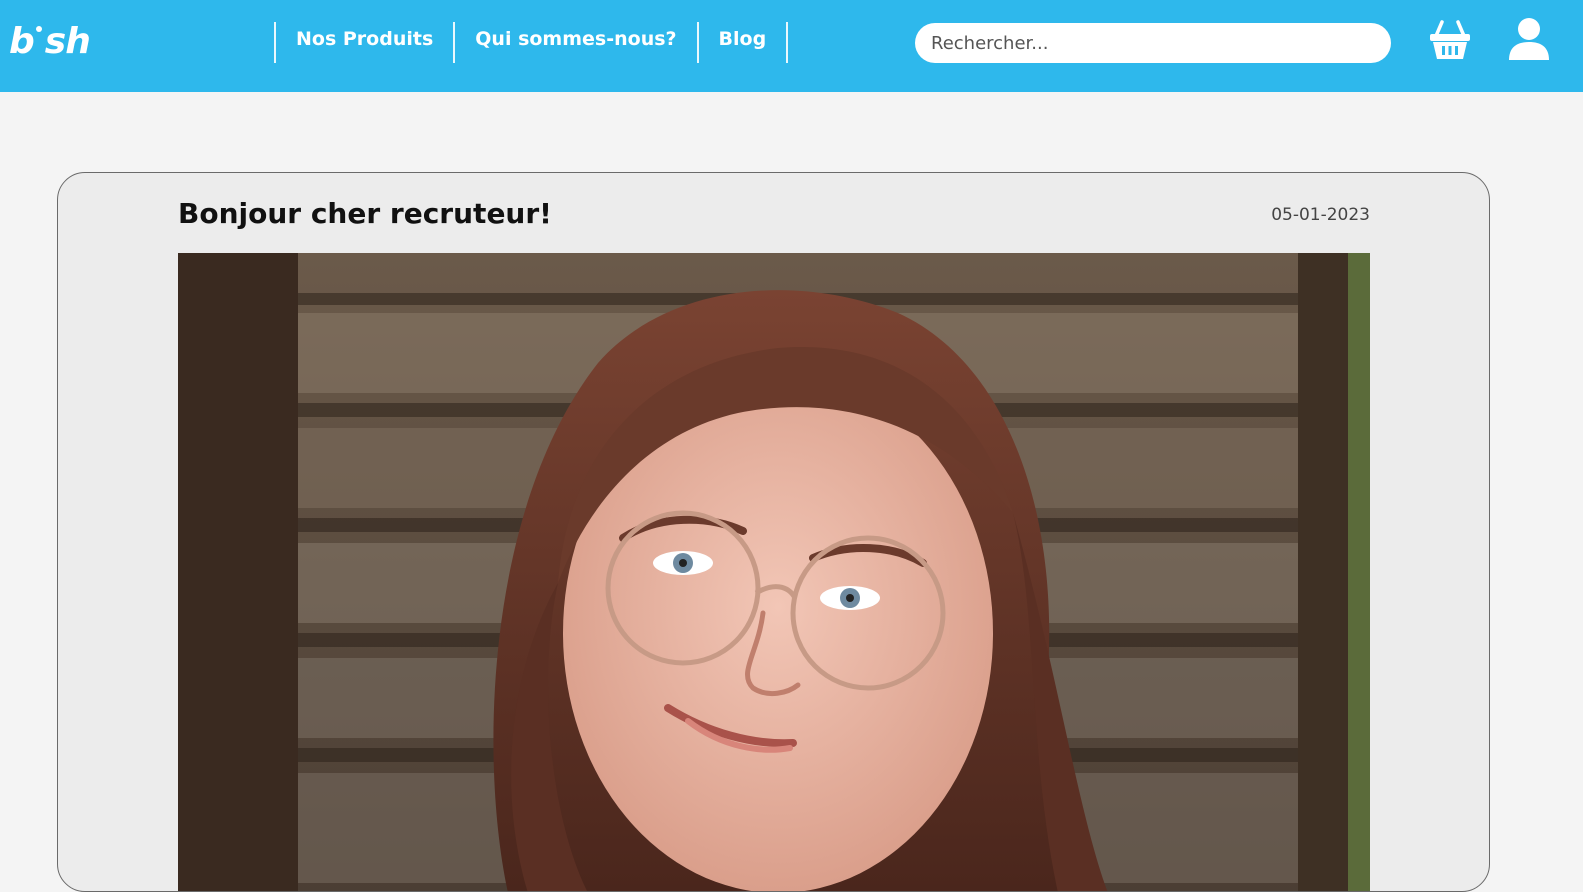 The image size is (1583, 892). I want to click on nav-item-blog: Blog, so click(743, 42).